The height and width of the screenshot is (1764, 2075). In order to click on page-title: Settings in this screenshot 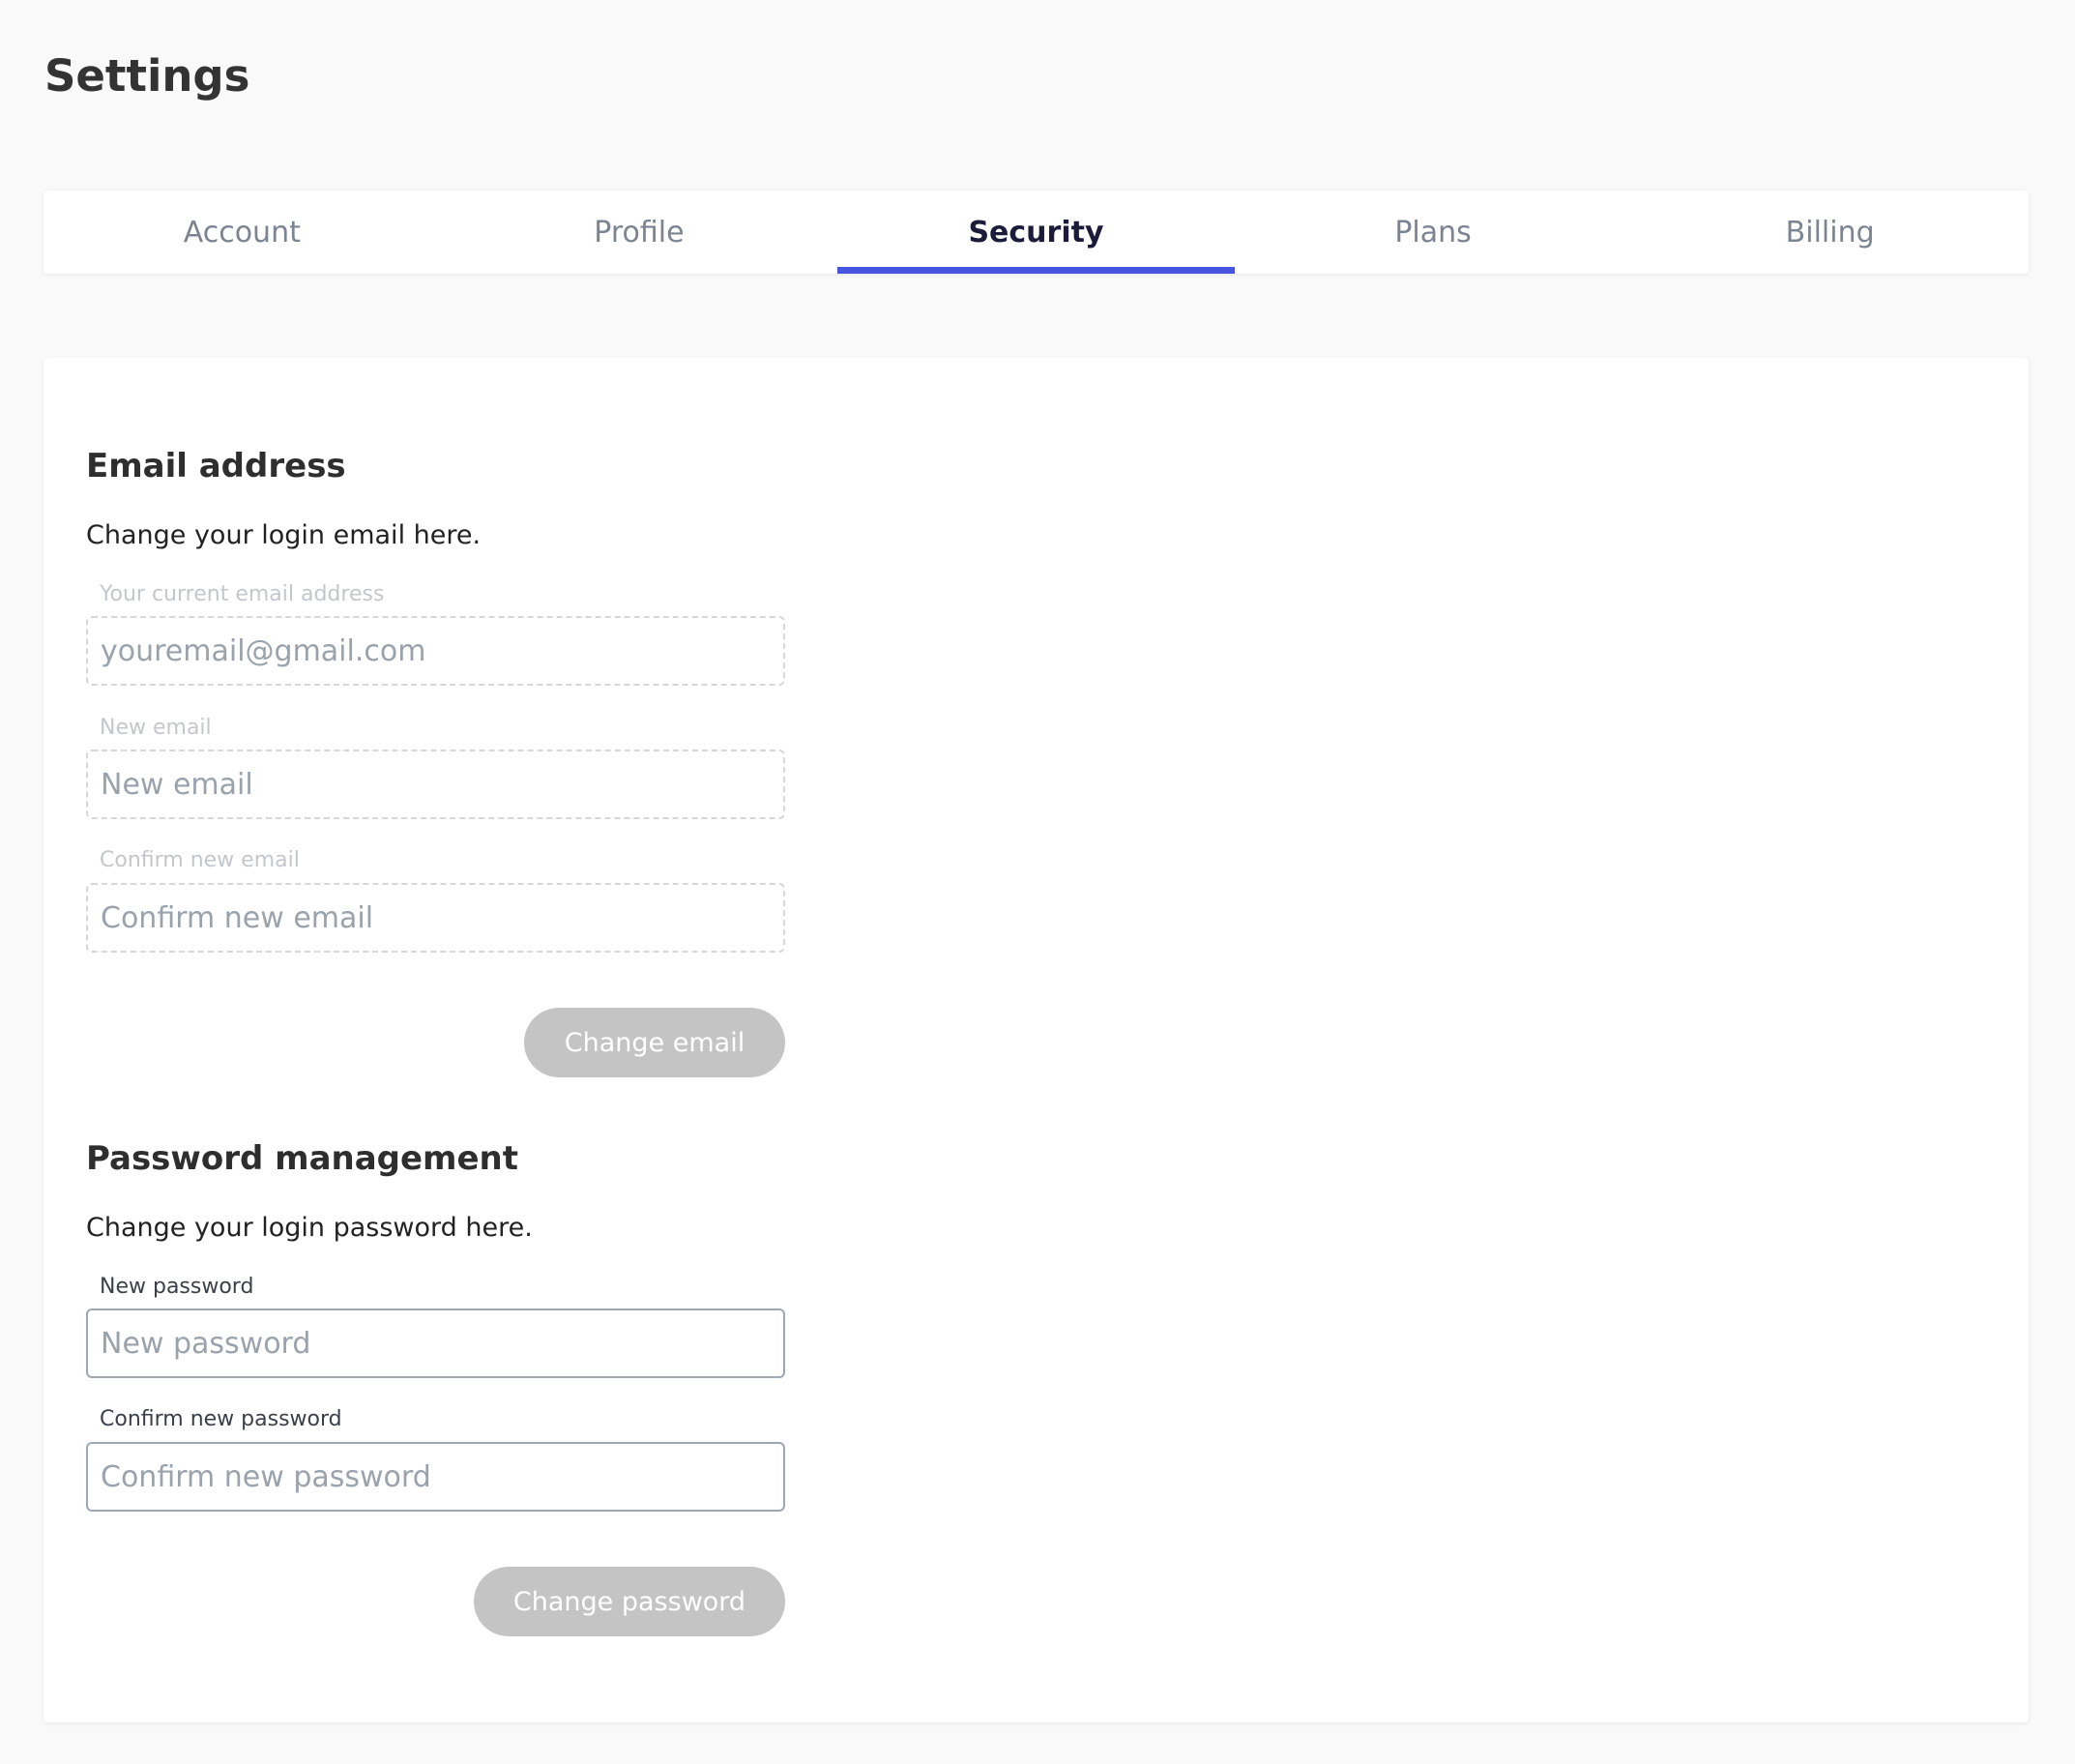, I will do `click(147, 76)`.